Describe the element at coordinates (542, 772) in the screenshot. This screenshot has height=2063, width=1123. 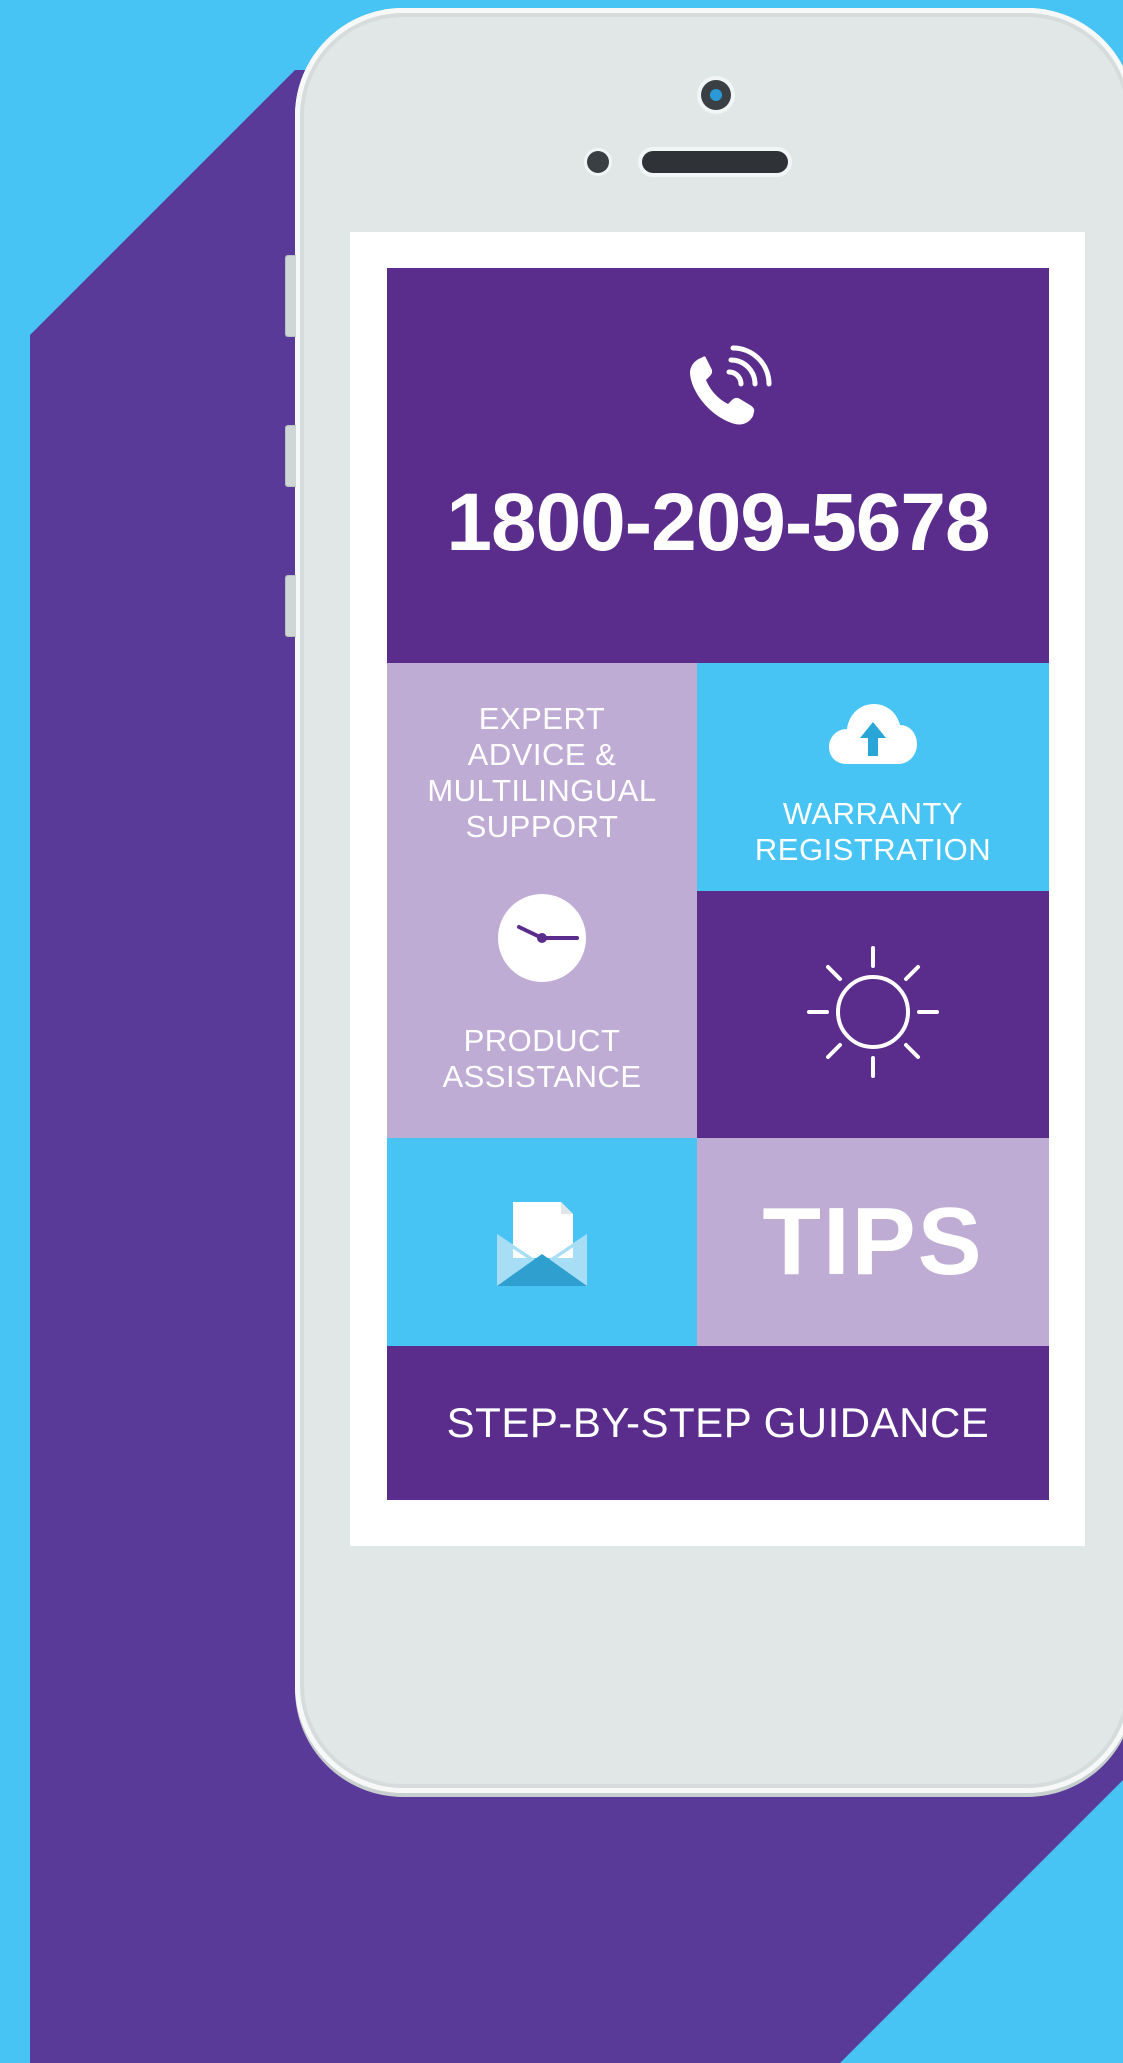
I see `expert-advice-label: EXPERT ADVICE & MULTILINGUAL SUPPORT` at that location.